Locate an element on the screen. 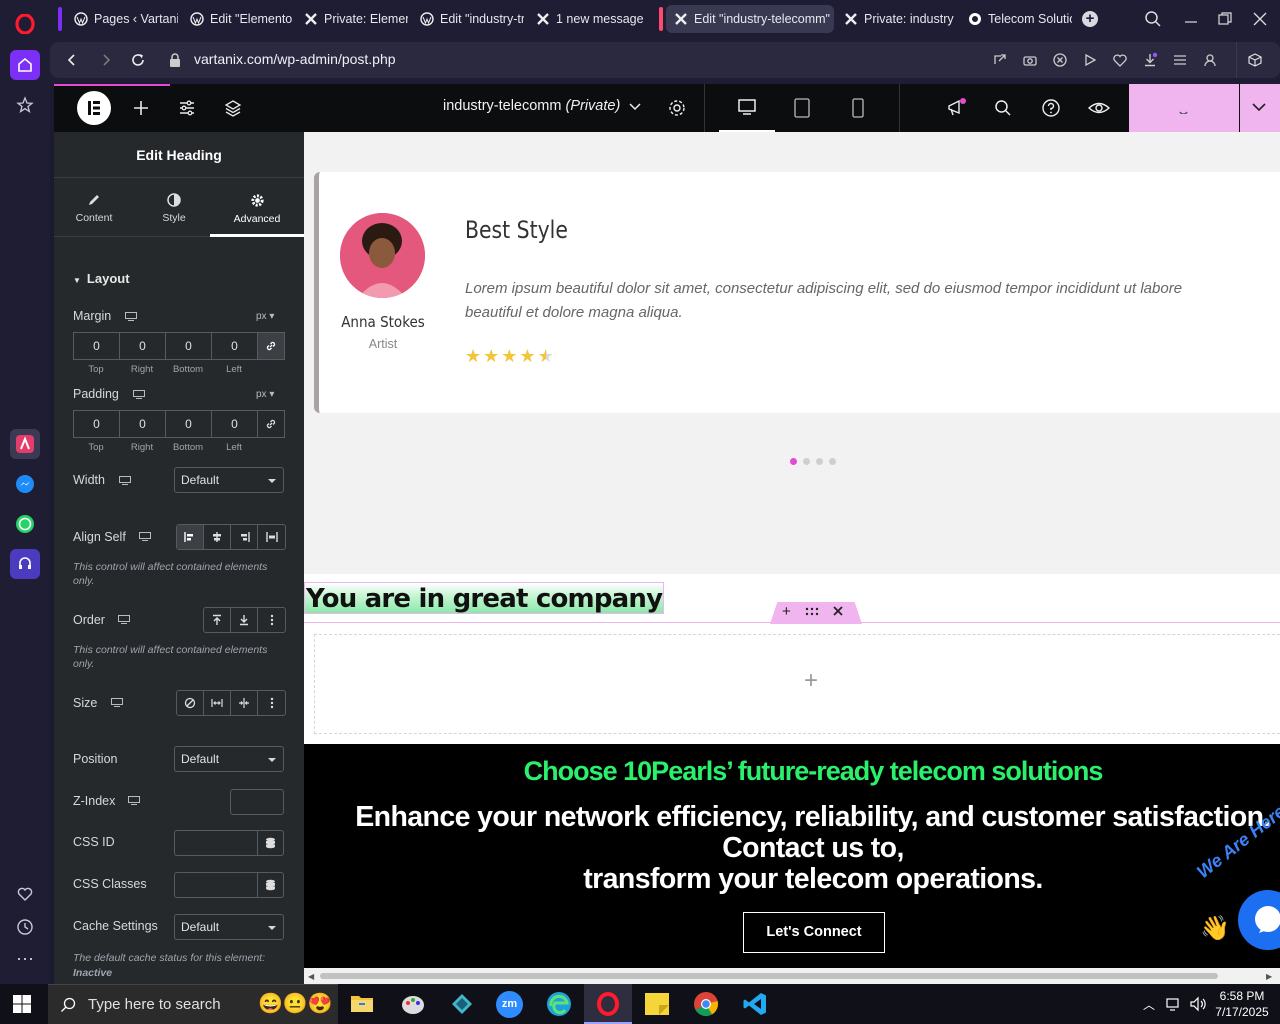  profile-icon is located at coordinates (1210, 60).